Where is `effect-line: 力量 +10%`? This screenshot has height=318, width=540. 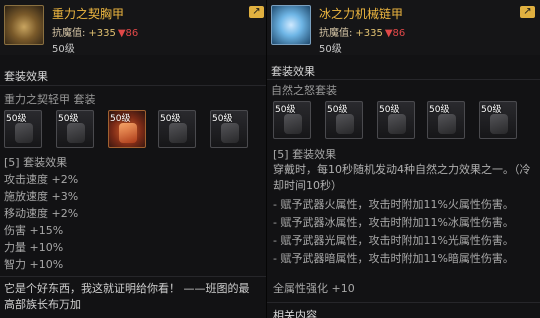
effect-line: 力量 +10% is located at coordinates (34, 247).